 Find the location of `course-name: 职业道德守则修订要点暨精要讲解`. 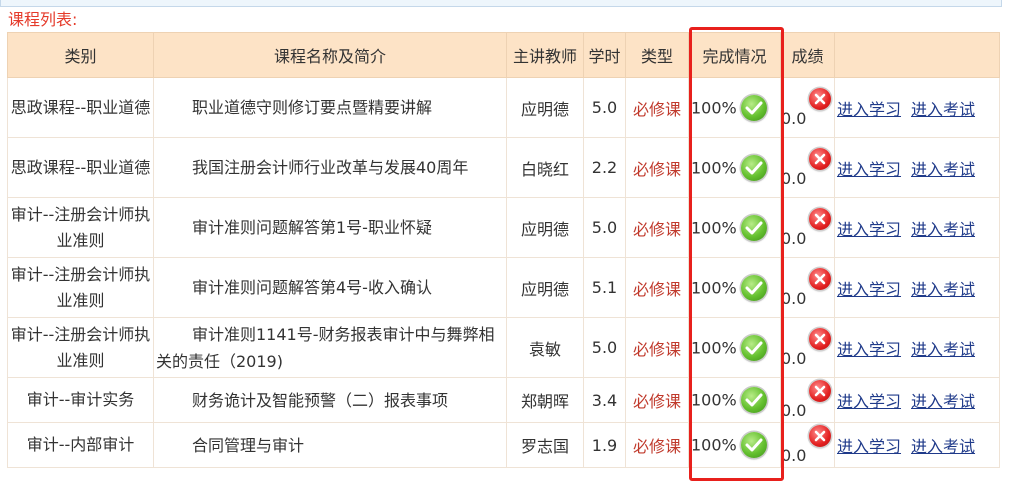

course-name: 职业道德守则修订要点暨精要讲解 is located at coordinates (330, 107).